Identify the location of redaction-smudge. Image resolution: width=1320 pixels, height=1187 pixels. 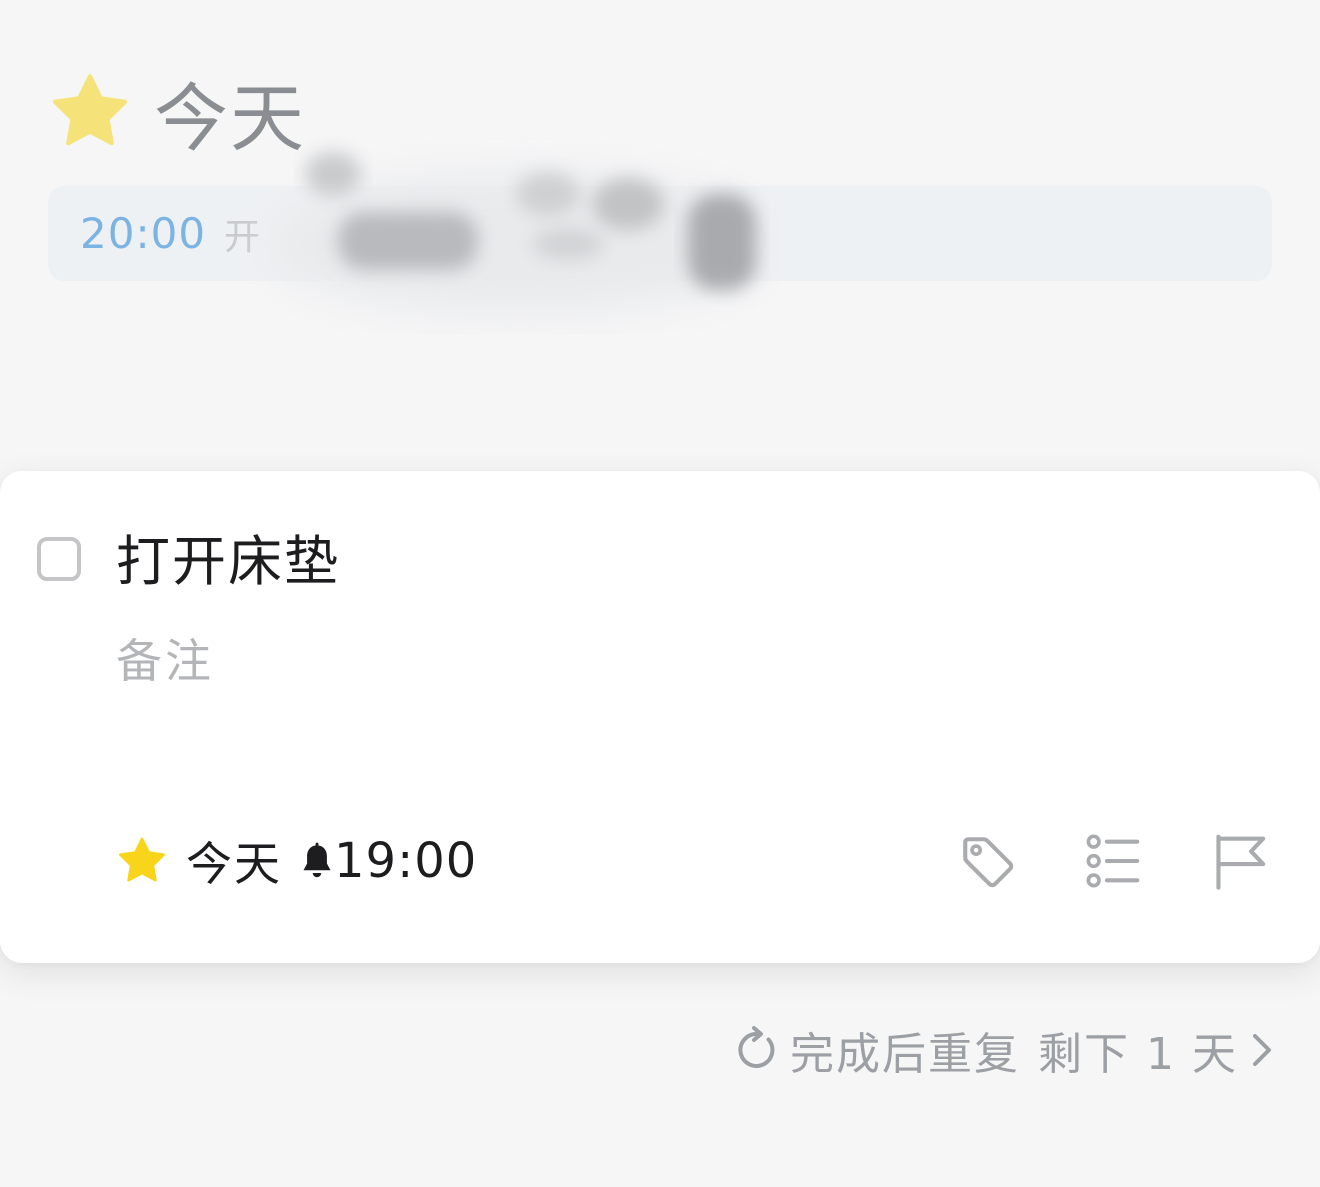
(518, 233).